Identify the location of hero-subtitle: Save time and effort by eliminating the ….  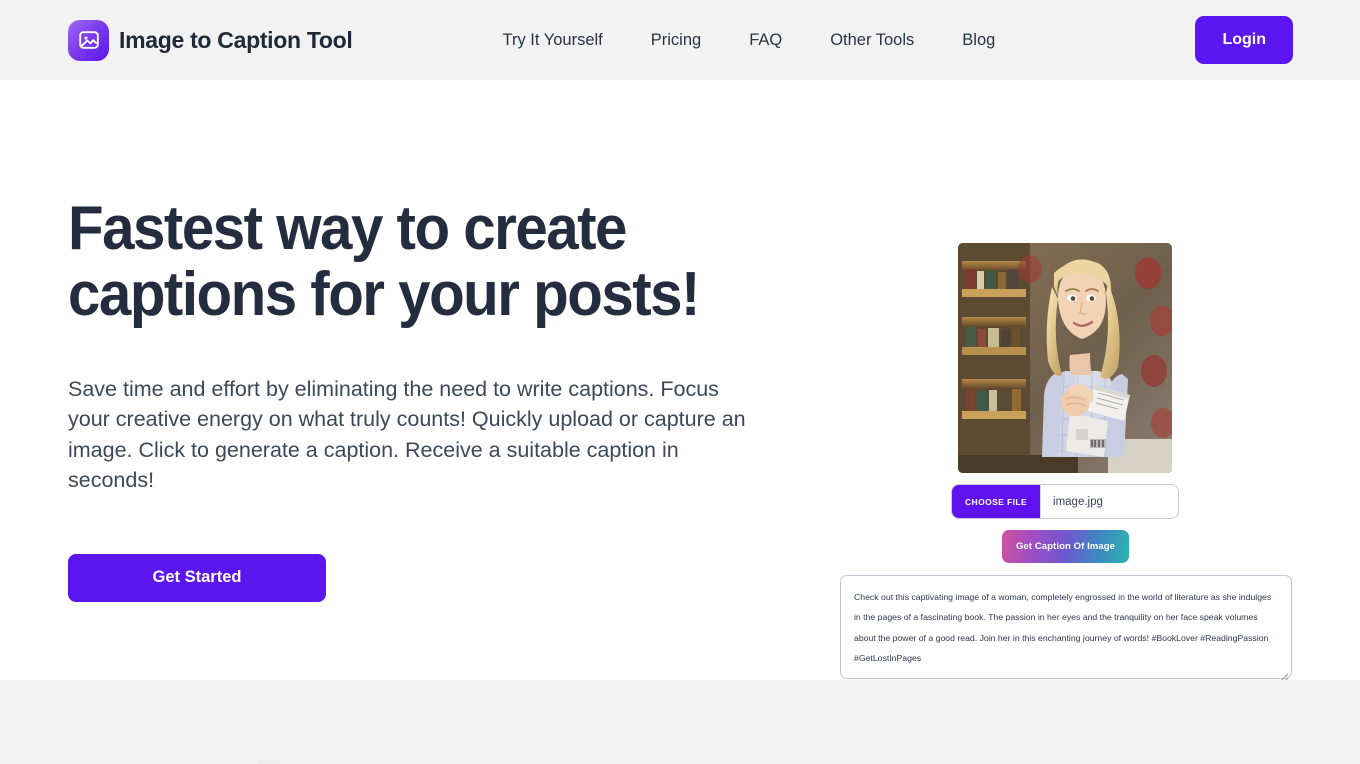
(407, 434).